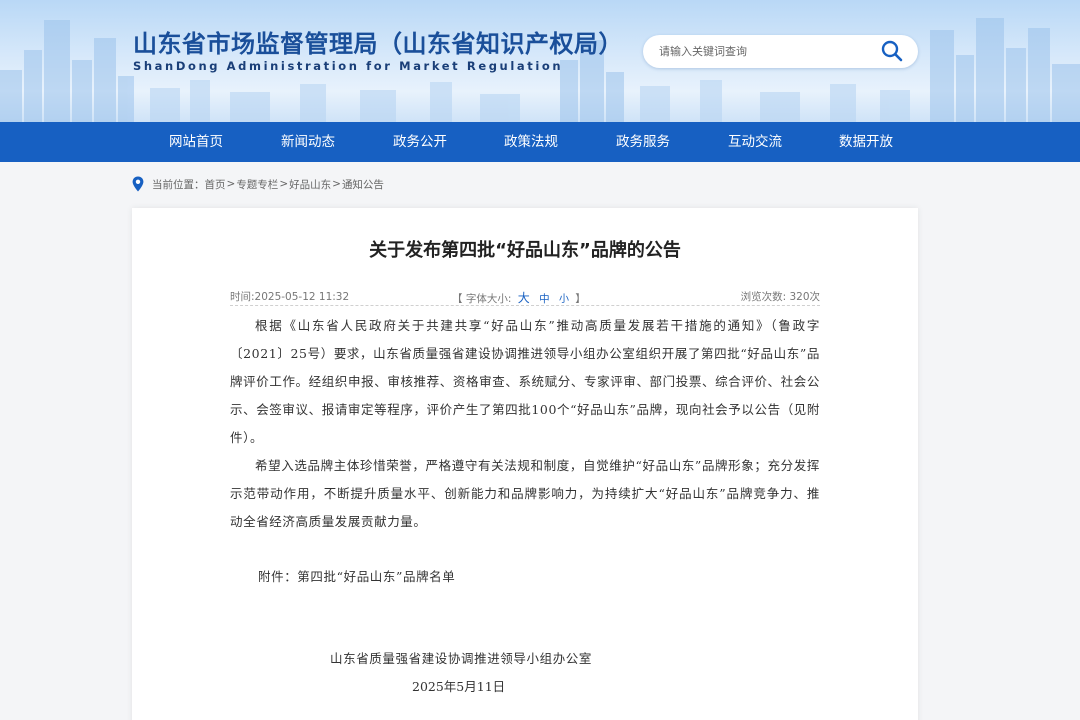  I want to click on location-pin-icon, so click(138, 184).